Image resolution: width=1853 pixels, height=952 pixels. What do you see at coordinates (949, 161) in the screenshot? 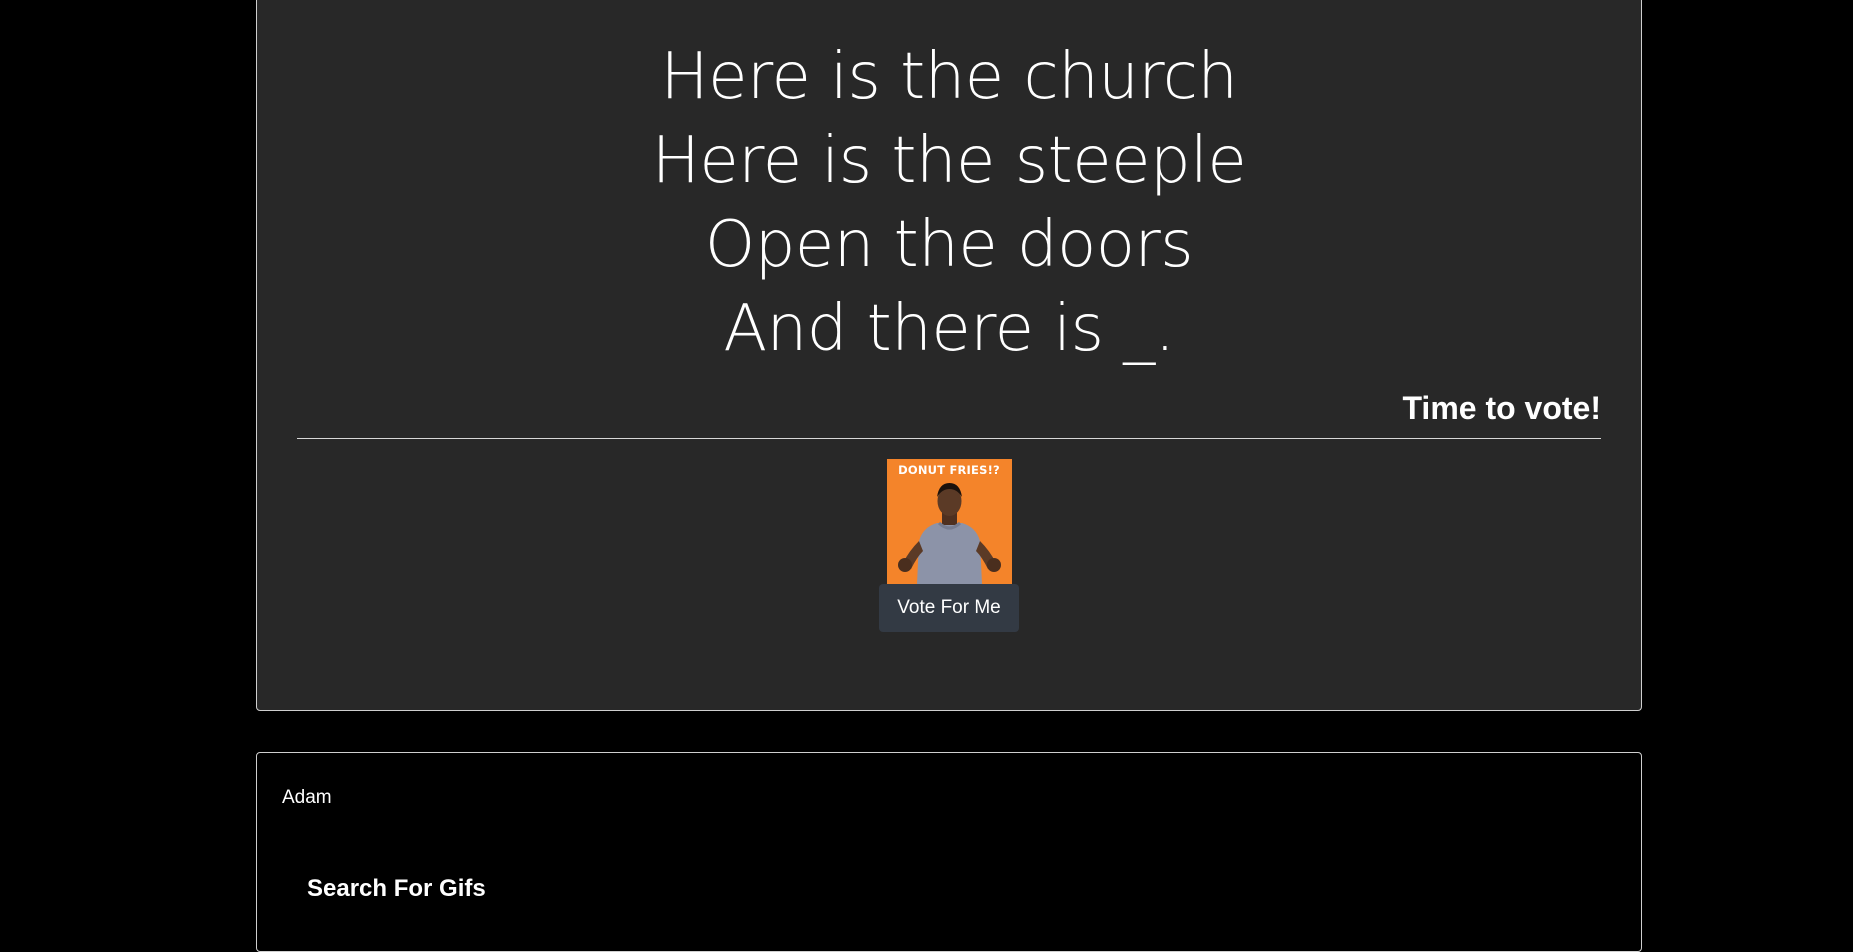
I see `prompt-line: Here is the steeple` at bounding box center [949, 161].